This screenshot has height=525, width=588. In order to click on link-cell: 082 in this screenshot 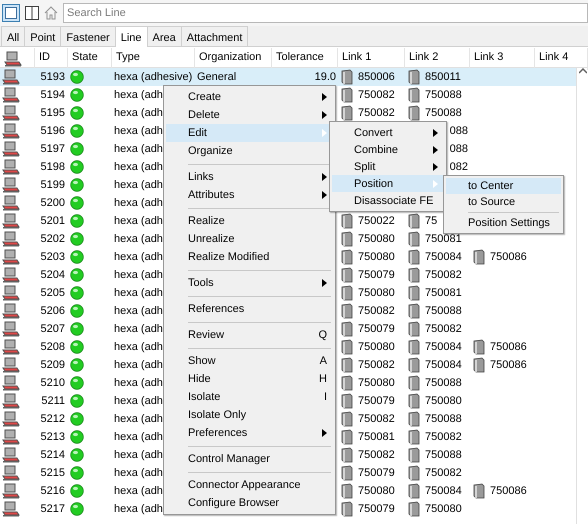, I will do `click(459, 167)`.